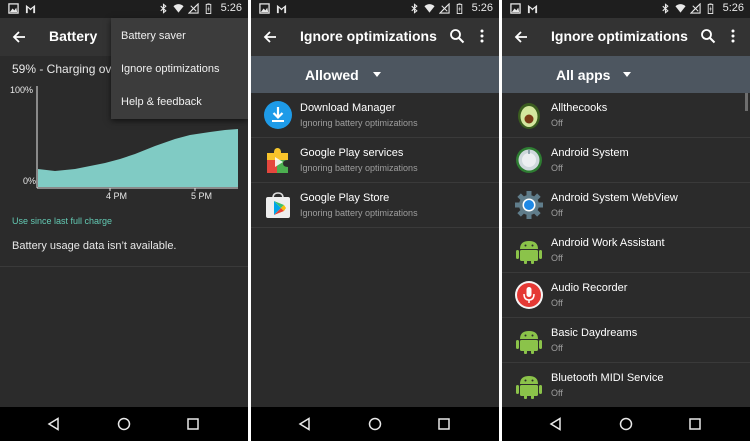 This screenshot has width=750, height=441. Describe the element at coordinates (626, 340) in the screenshot. I see `list-item: Basic Daydreams Off` at that location.